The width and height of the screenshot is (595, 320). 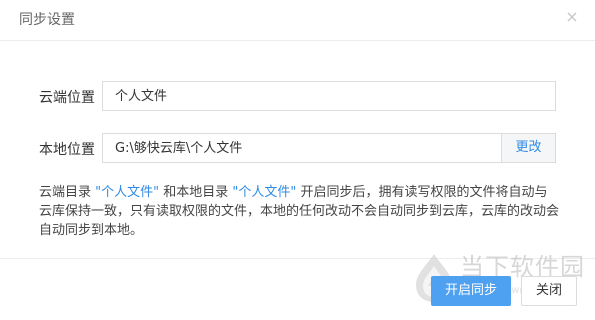 What do you see at coordinates (127, 192) in the screenshot?
I see `desc-cloud-dir: "个人文件"` at bounding box center [127, 192].